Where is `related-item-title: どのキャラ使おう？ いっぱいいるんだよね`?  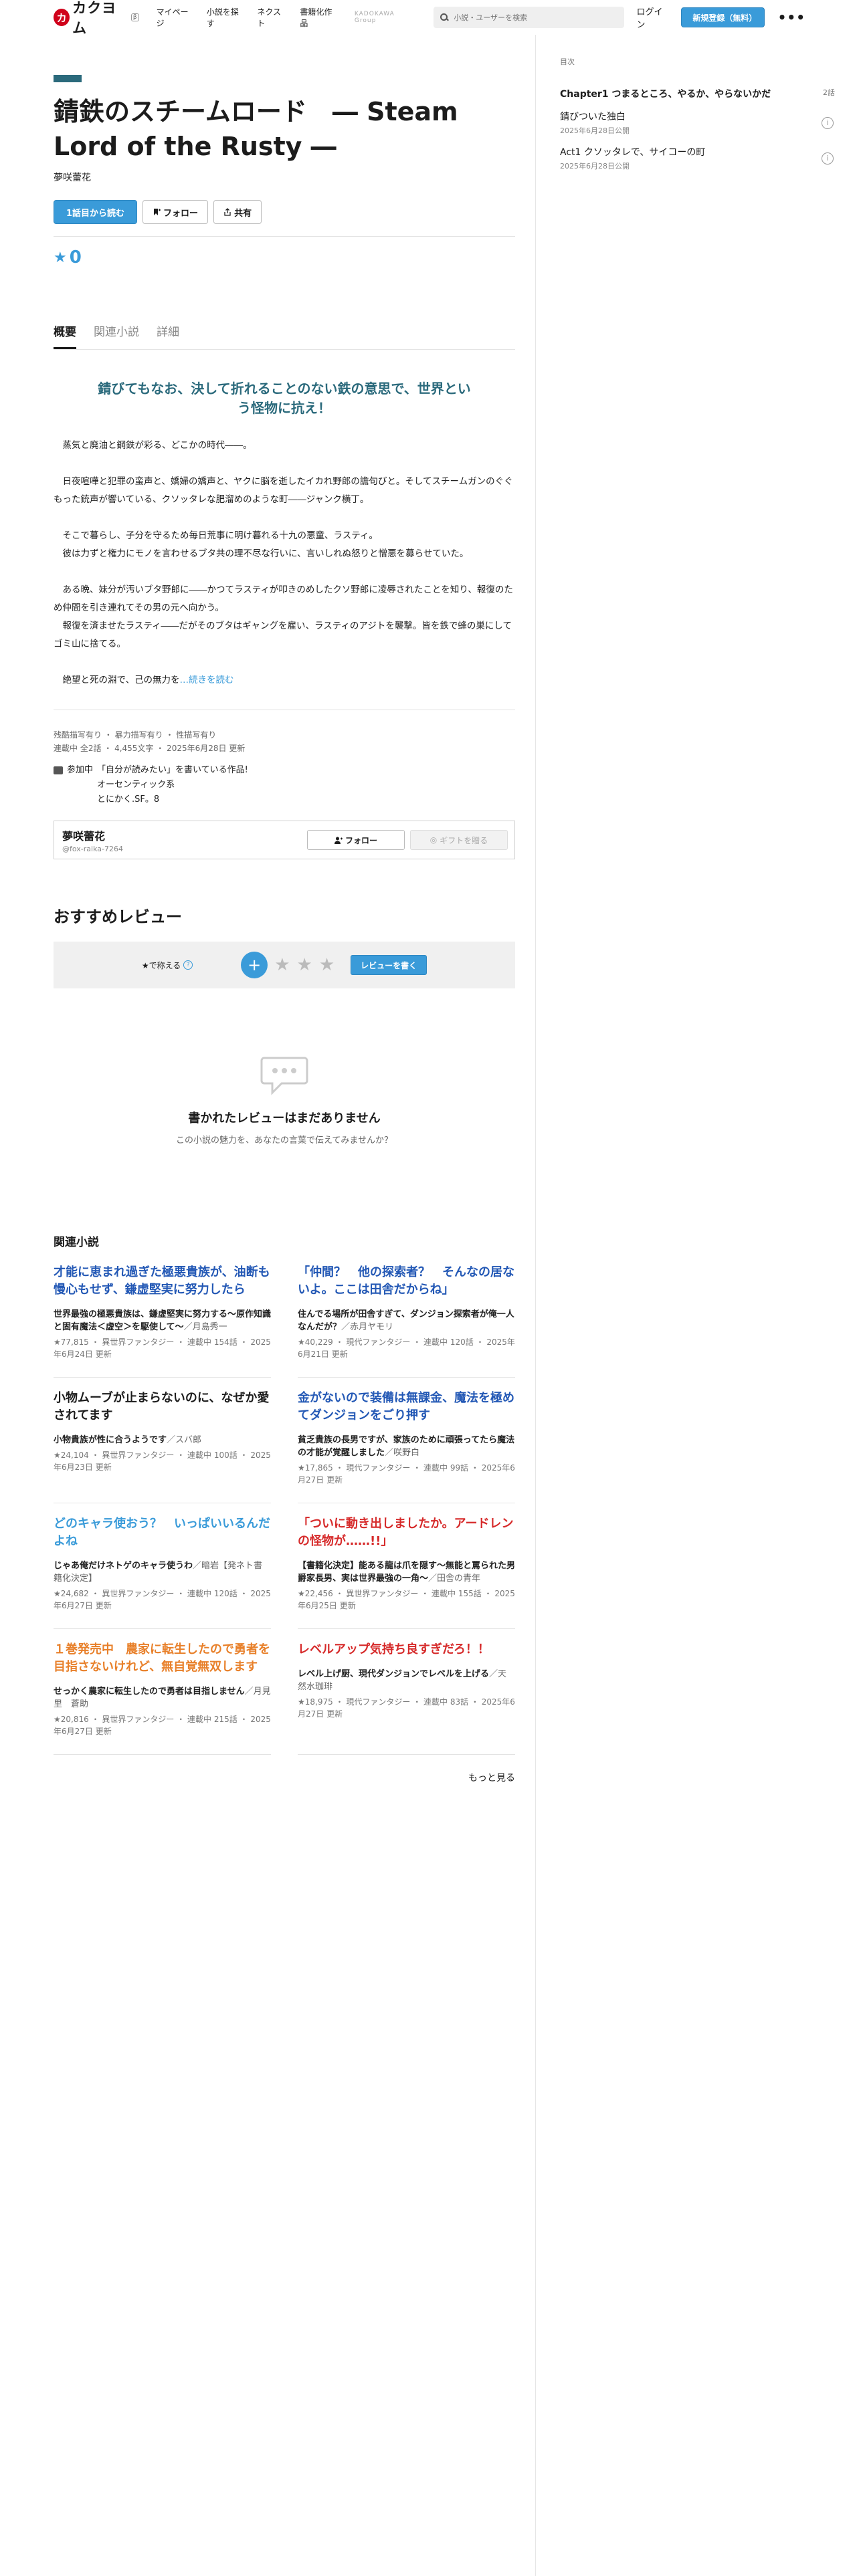 related-item-title: どのキャラ使おう？ いっぱいいるんだよね is located at coordinates (162, 1533).